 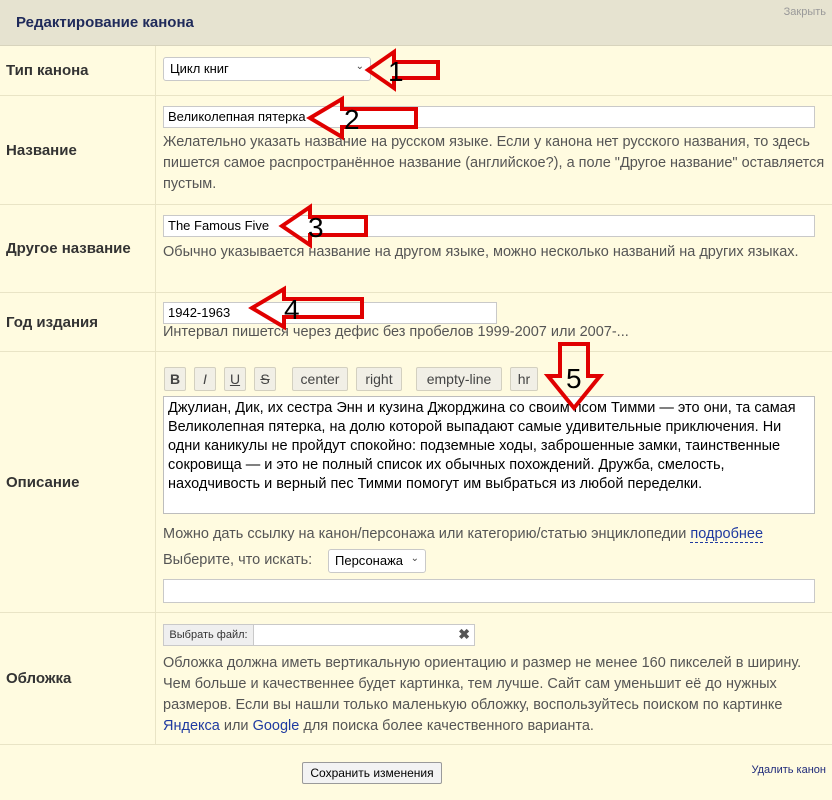 I want to click on annotation-arrow-4: 4, so click(x=306, y=308).